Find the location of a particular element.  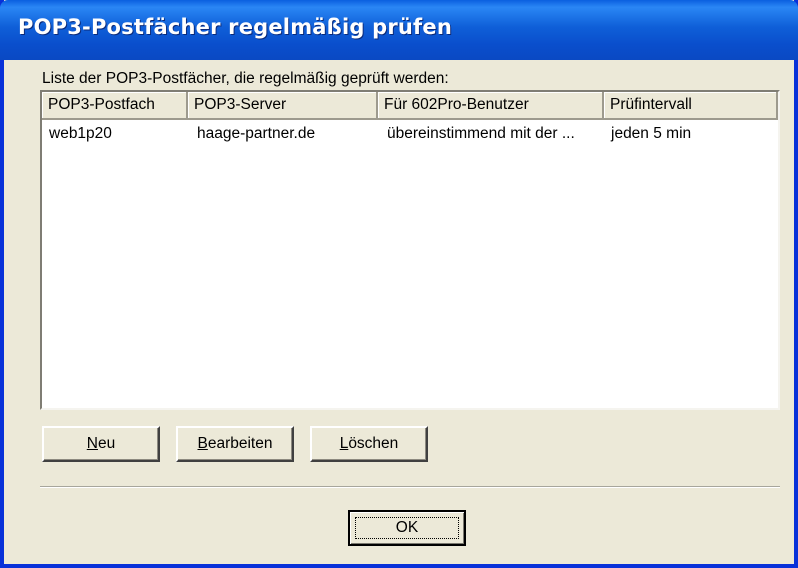

separator is located at coordinates (410, 487).